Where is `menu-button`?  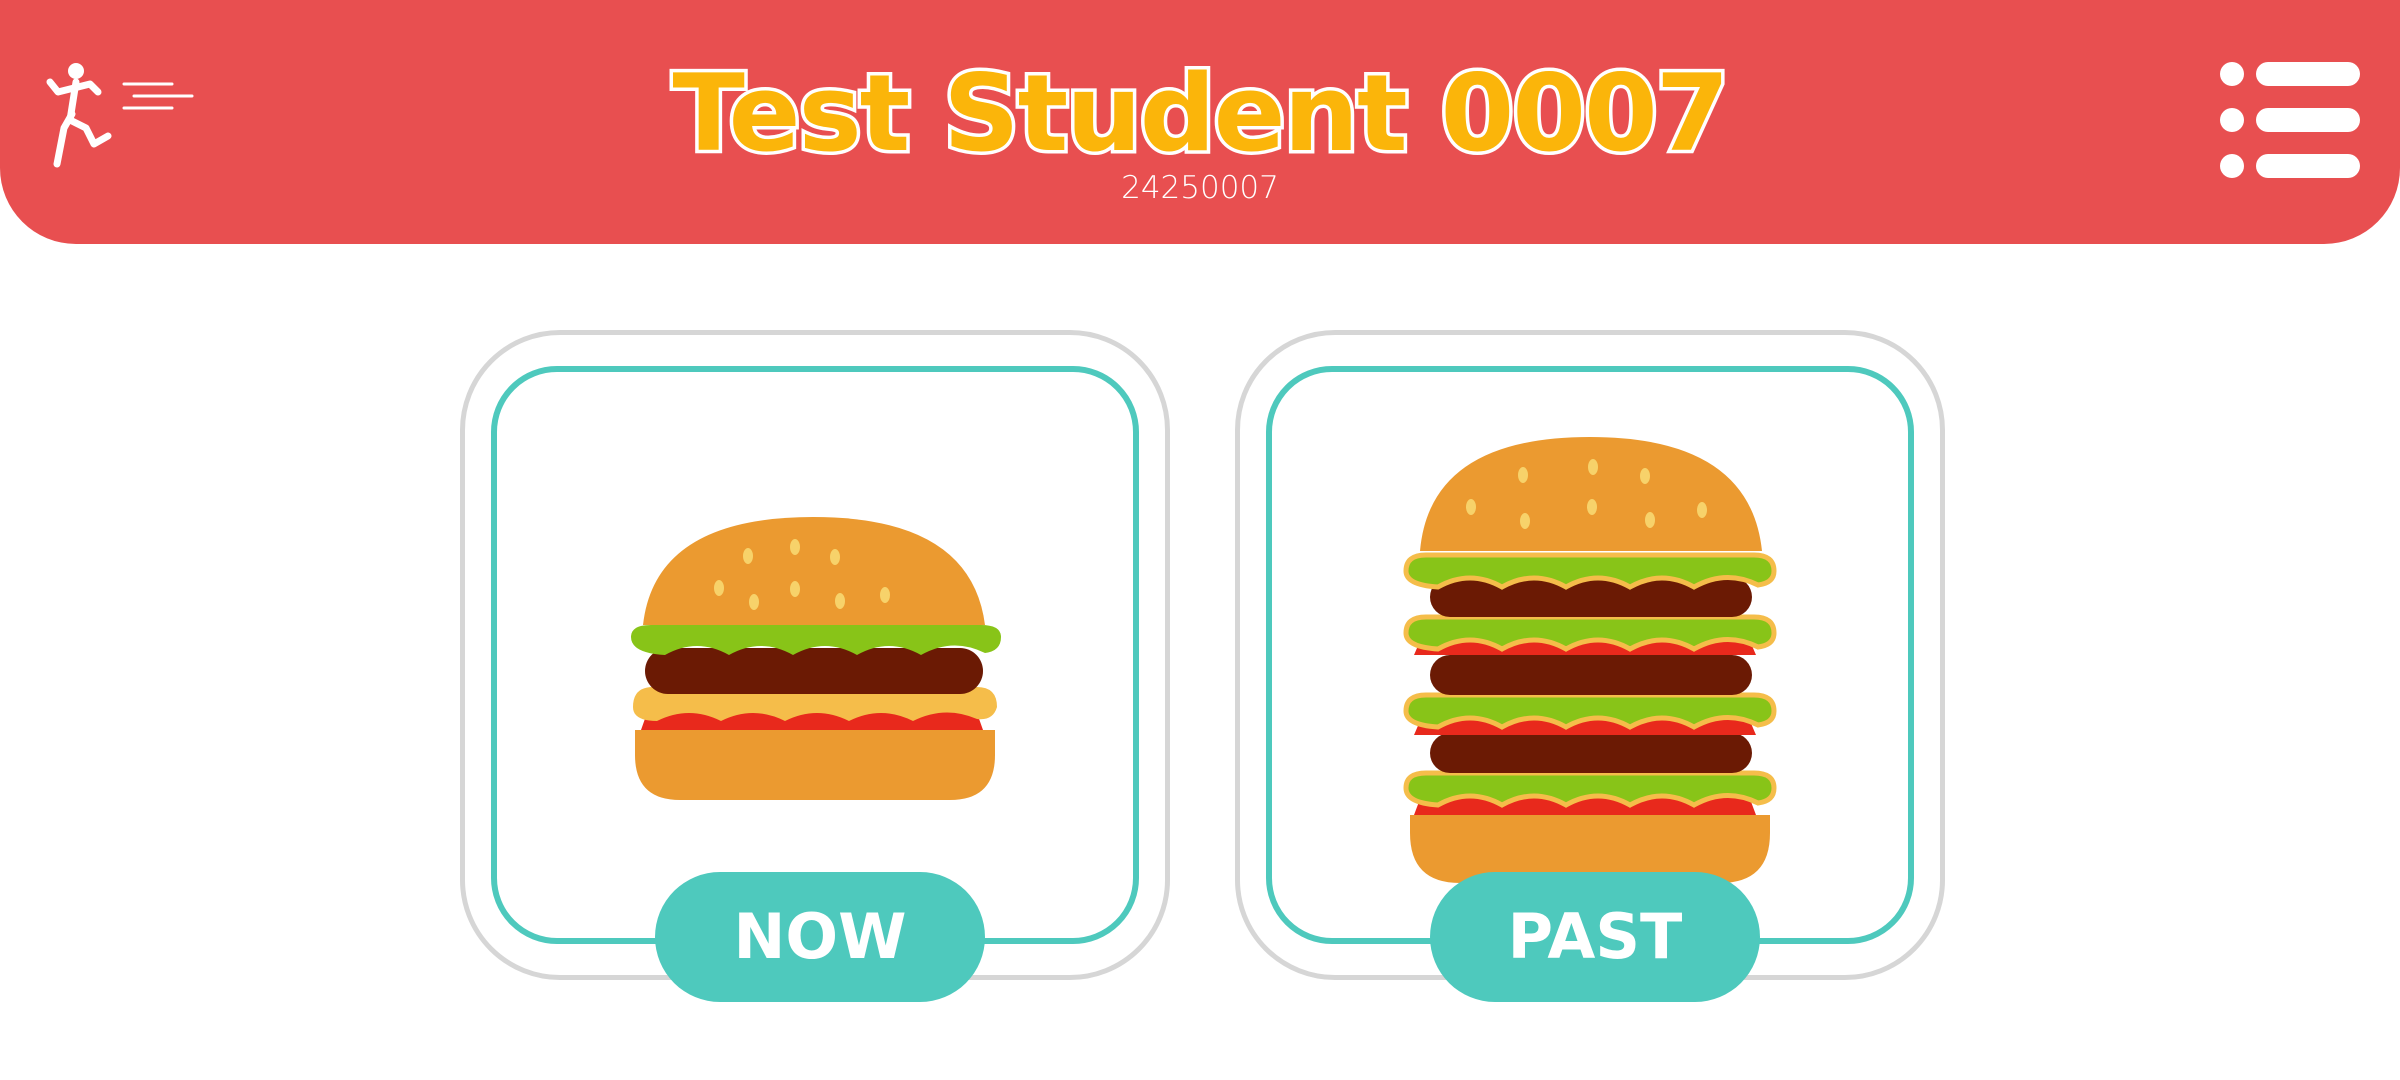
menu-button is located at coordinates (2285, 121).